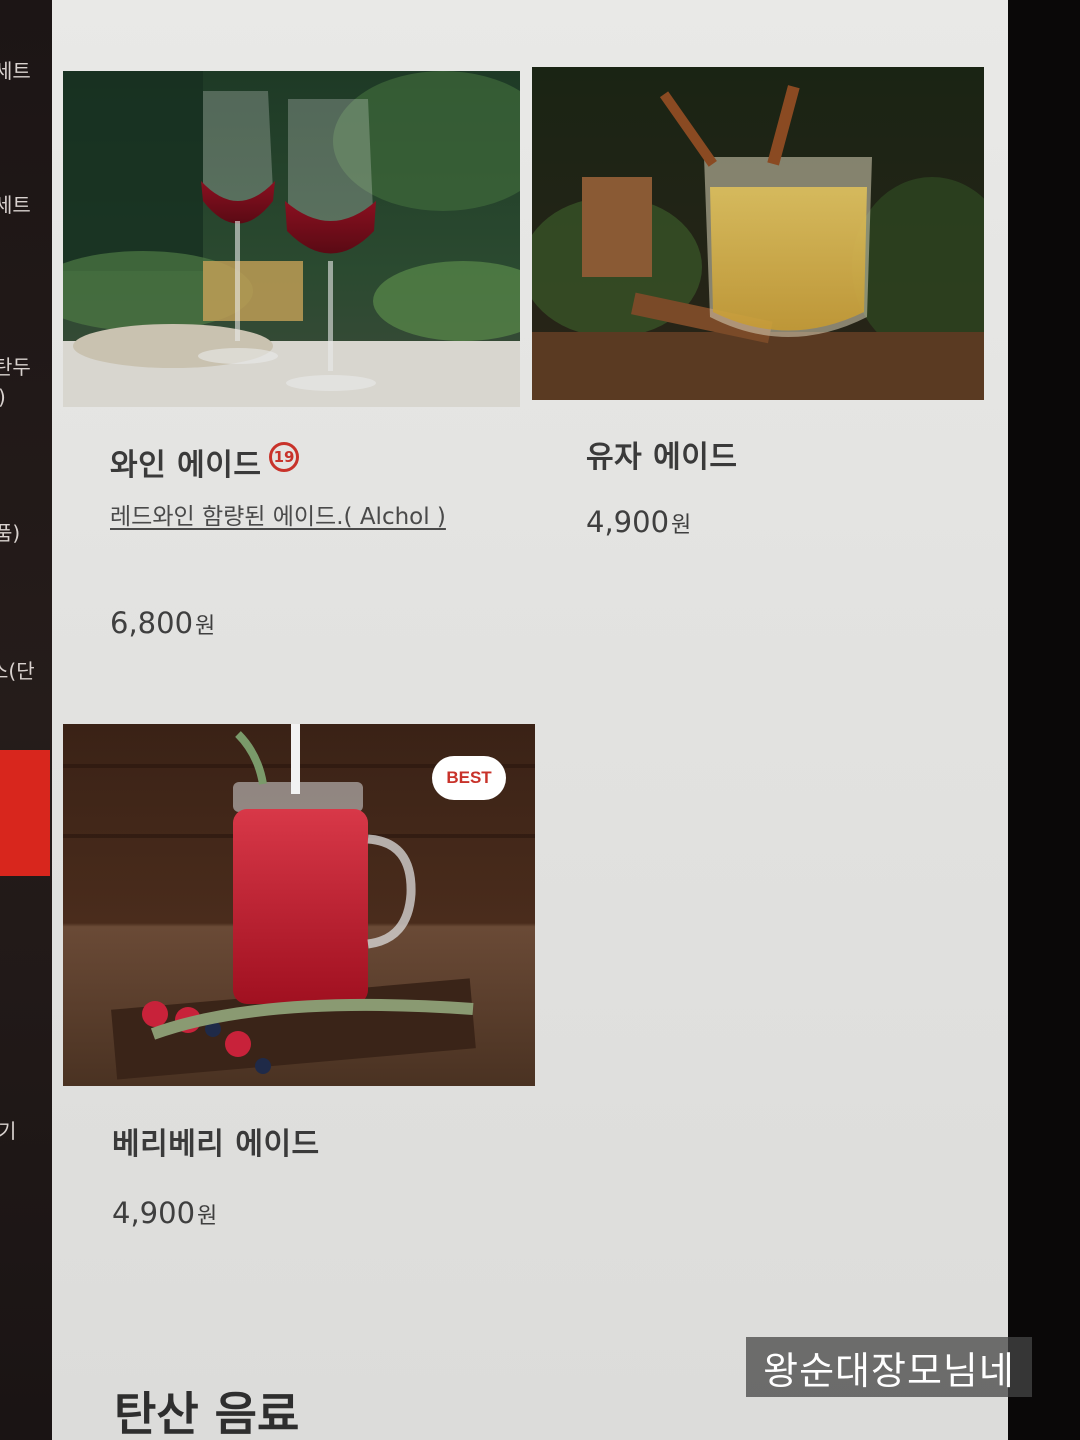 Image resolution: width=1080 pixels, height=1440 pixels. I want to click on best-badge: BEST, so click(469, 778).